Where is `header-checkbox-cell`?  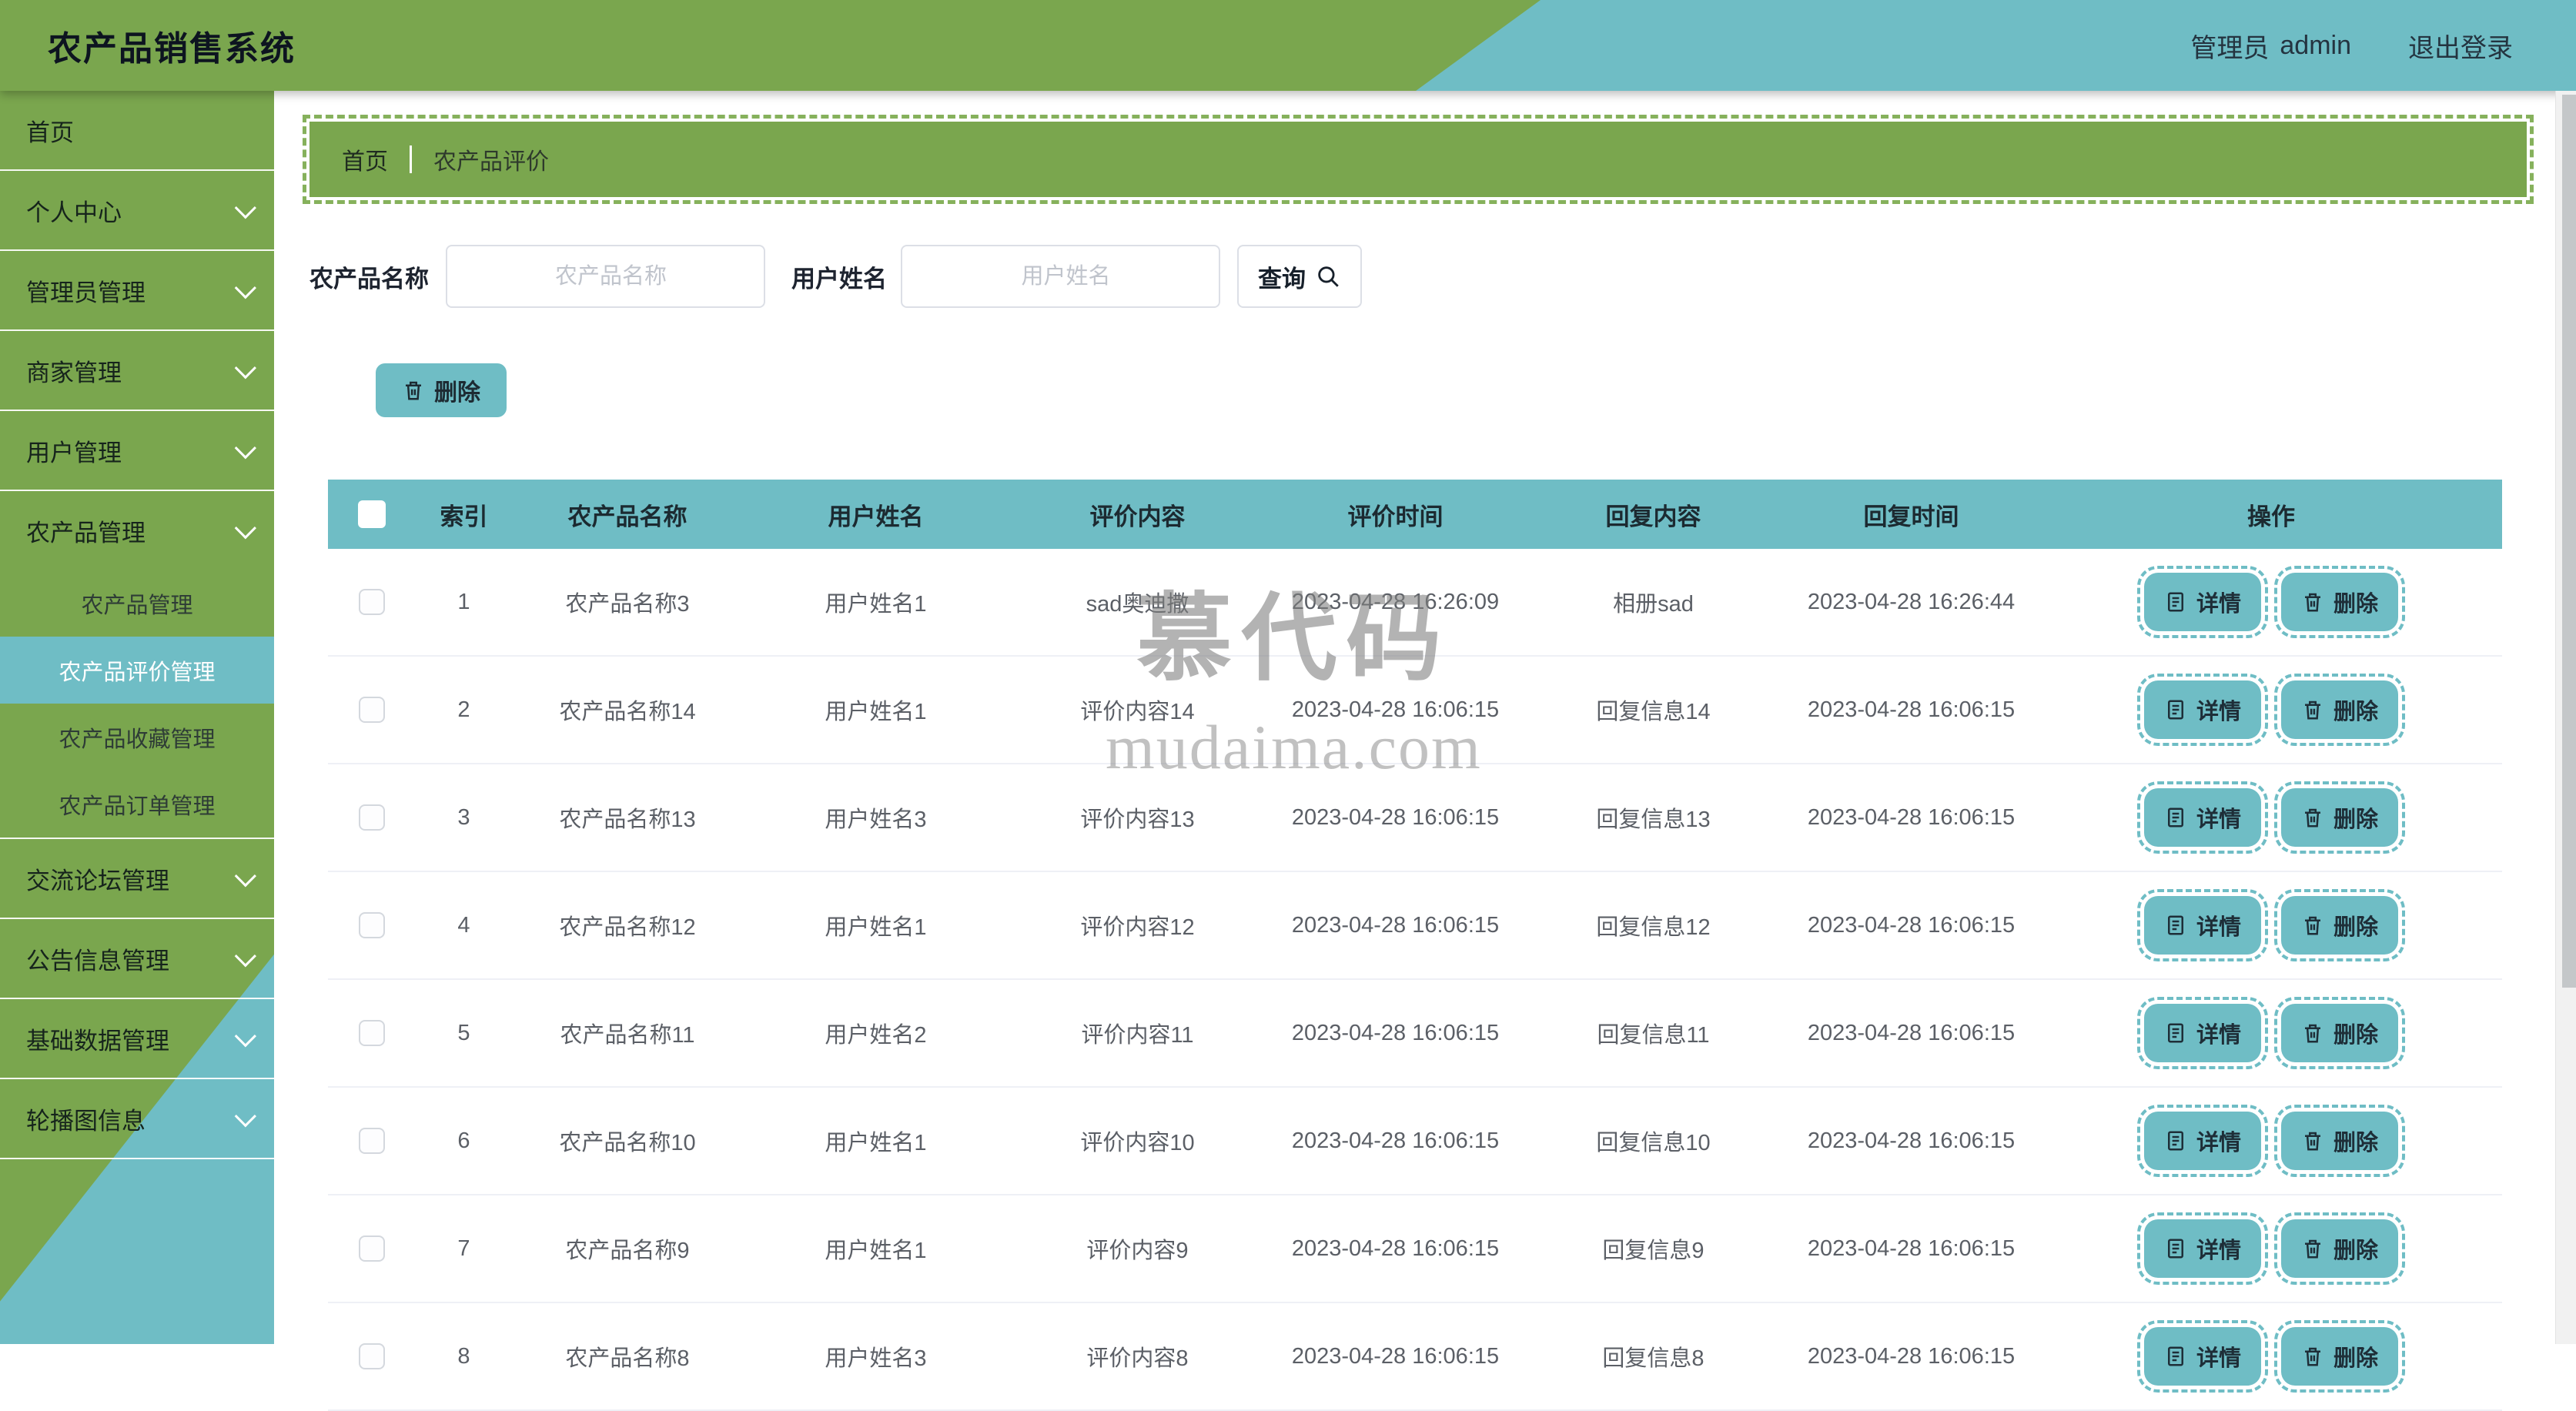
header-checkbox-cell is located at coordinates (372, 514).